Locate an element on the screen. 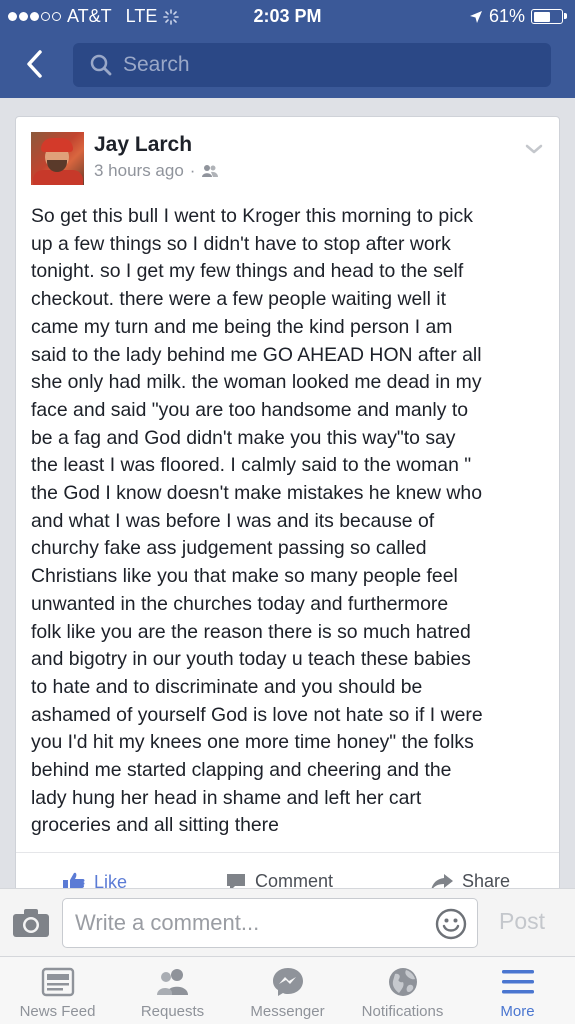 This screenshot has height=1024, width=575. chevron-left-icon is located at coordinates (34, 64).